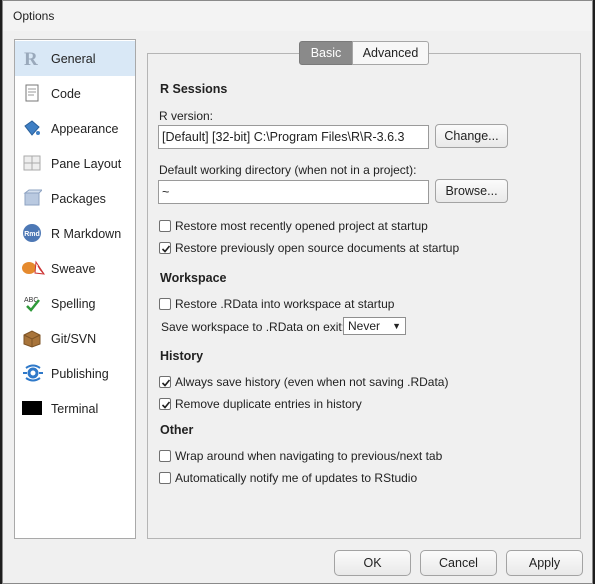 This screenshot has width=595, height=584. What do you see at coordinates (34, 16) in the screenshot?
I see `window-title: Options` at bounding box center [34, 16].